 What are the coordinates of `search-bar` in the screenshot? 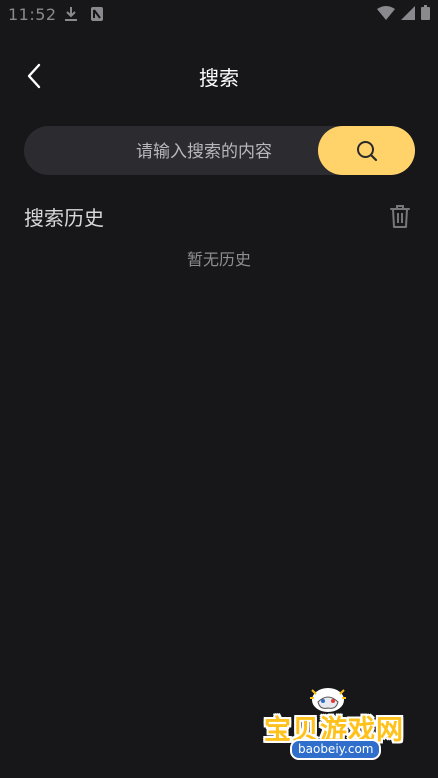 It's located at (219, 151).